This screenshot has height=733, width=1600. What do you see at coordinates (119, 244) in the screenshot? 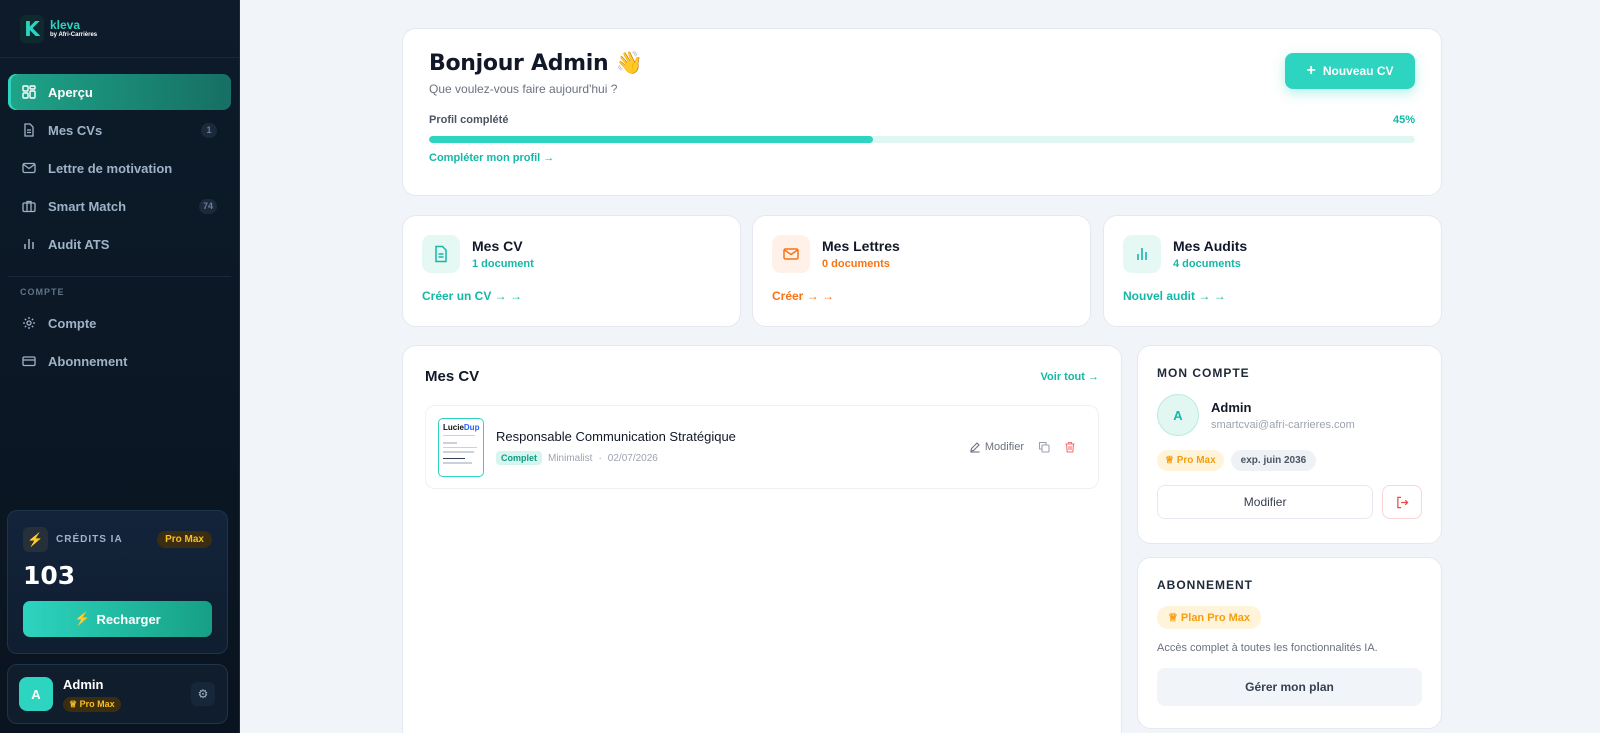
I see `sidebar-item-audit-ats: Audit ATS` at bounding box center [119, 244].